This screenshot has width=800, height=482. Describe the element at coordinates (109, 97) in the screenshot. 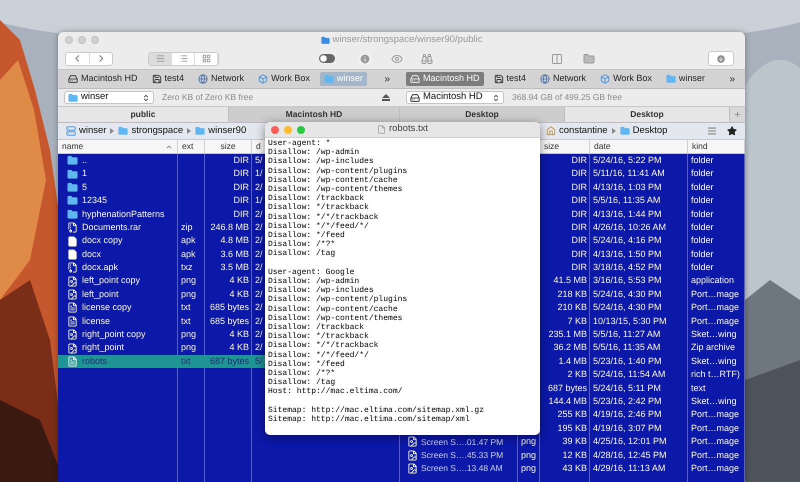

I see `drive-dropdown: winser` at that location.